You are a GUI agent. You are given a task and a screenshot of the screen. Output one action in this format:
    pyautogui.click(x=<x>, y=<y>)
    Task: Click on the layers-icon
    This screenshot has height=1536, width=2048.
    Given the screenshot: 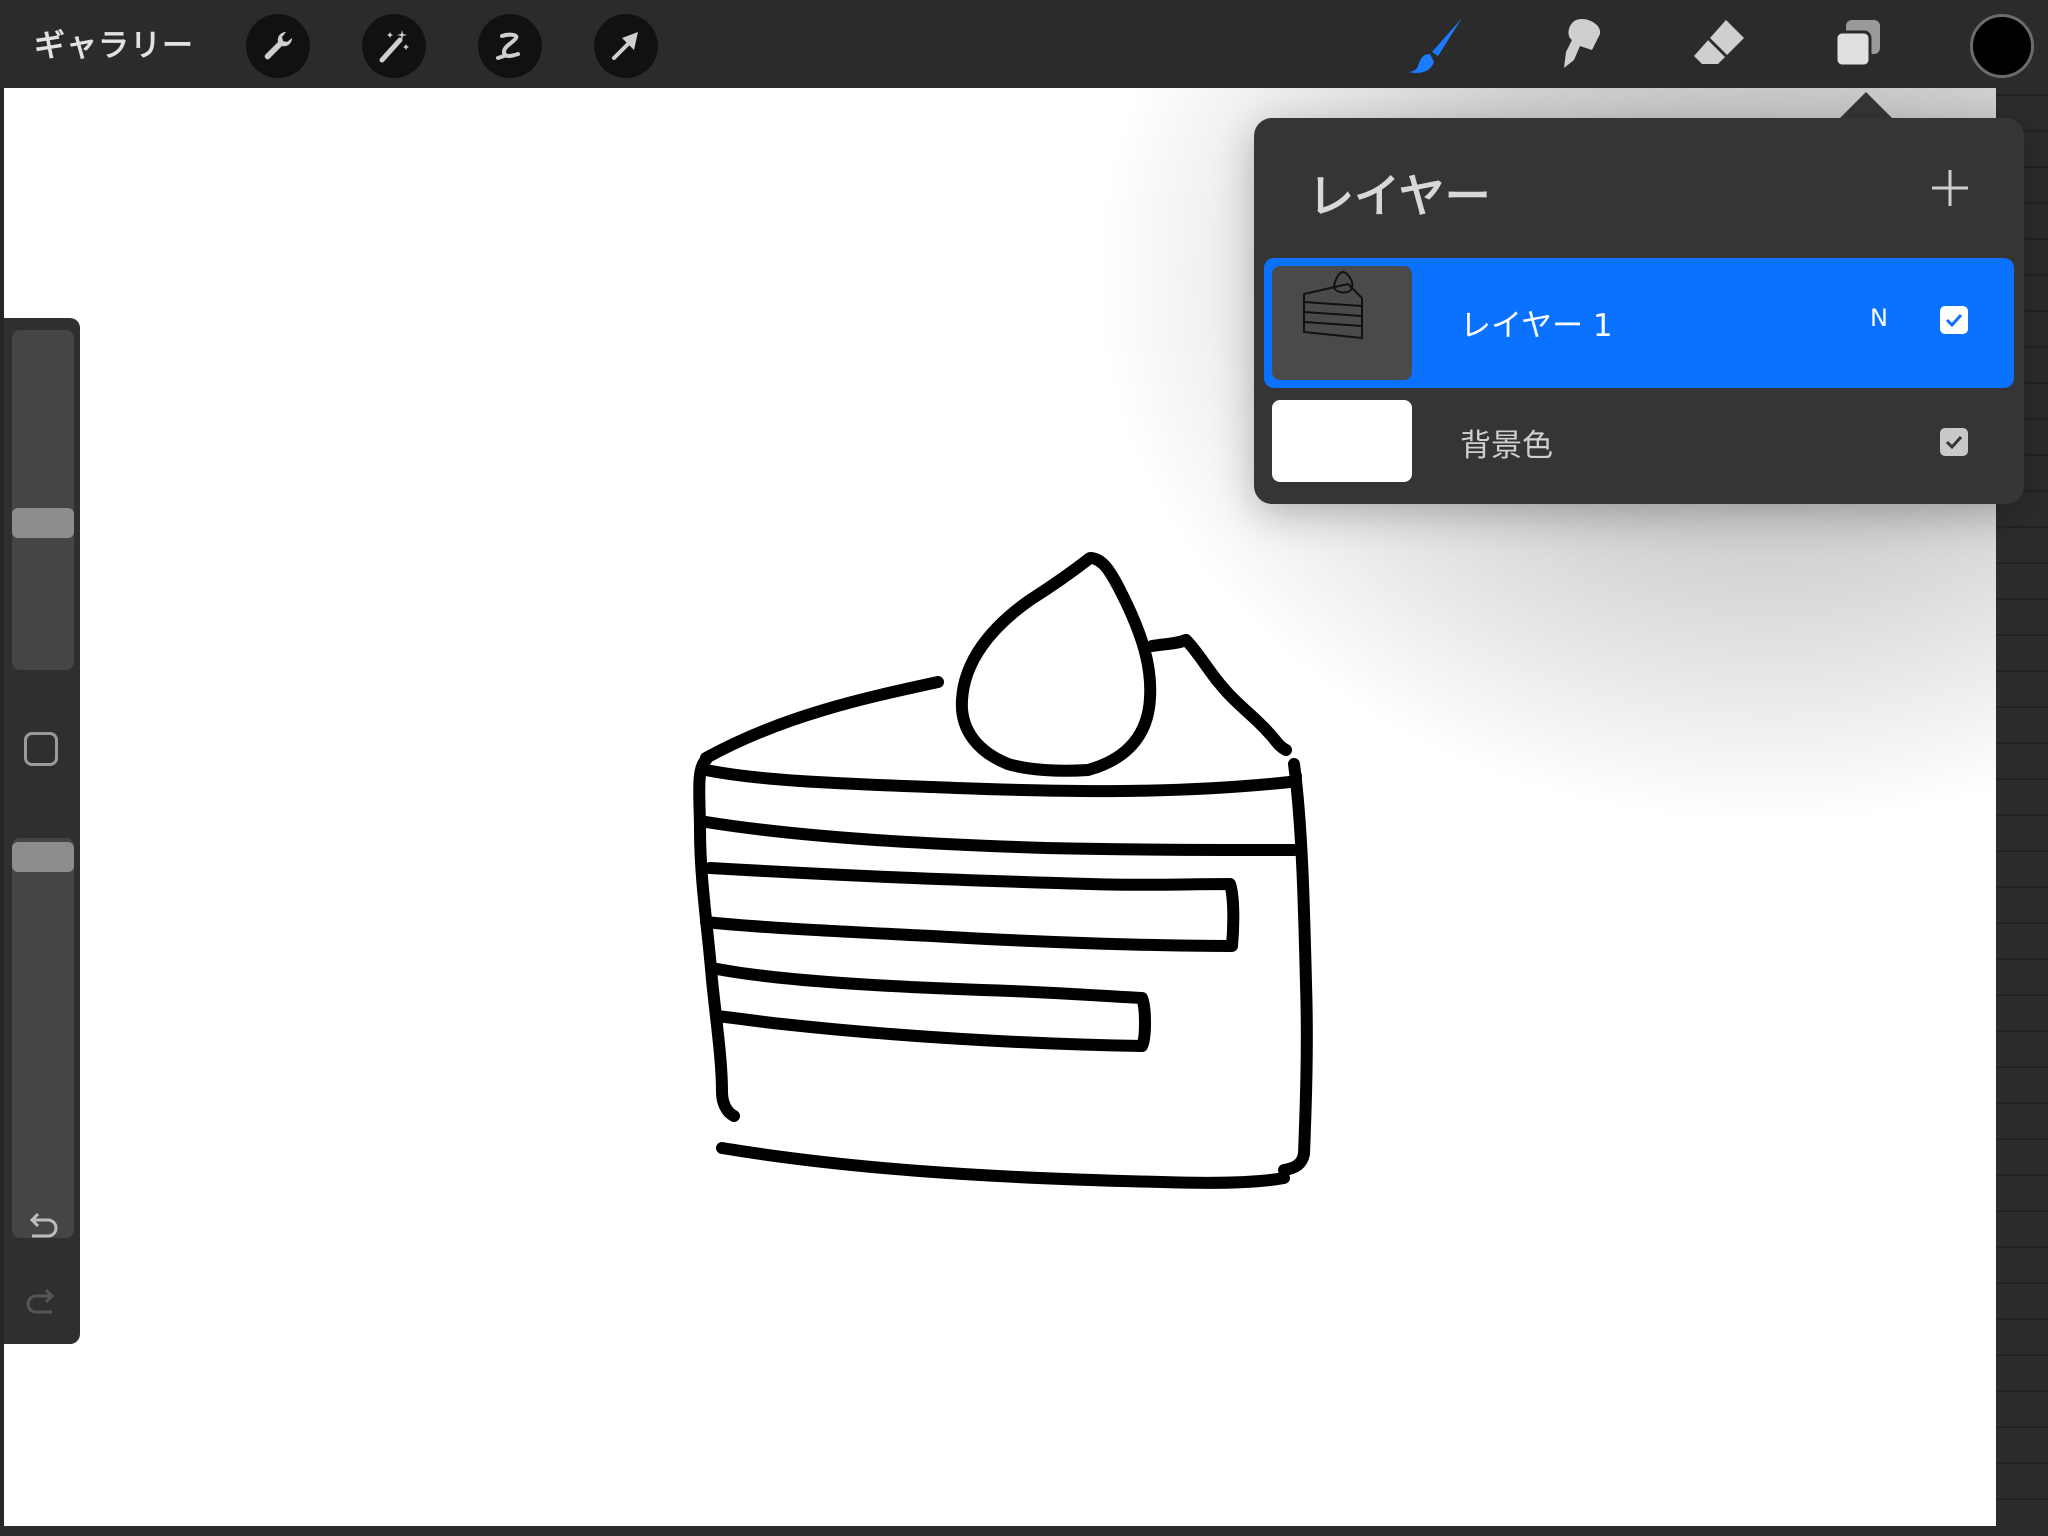 What is the action you would take?
    pyautogui.click(x=1857, y=44)
    